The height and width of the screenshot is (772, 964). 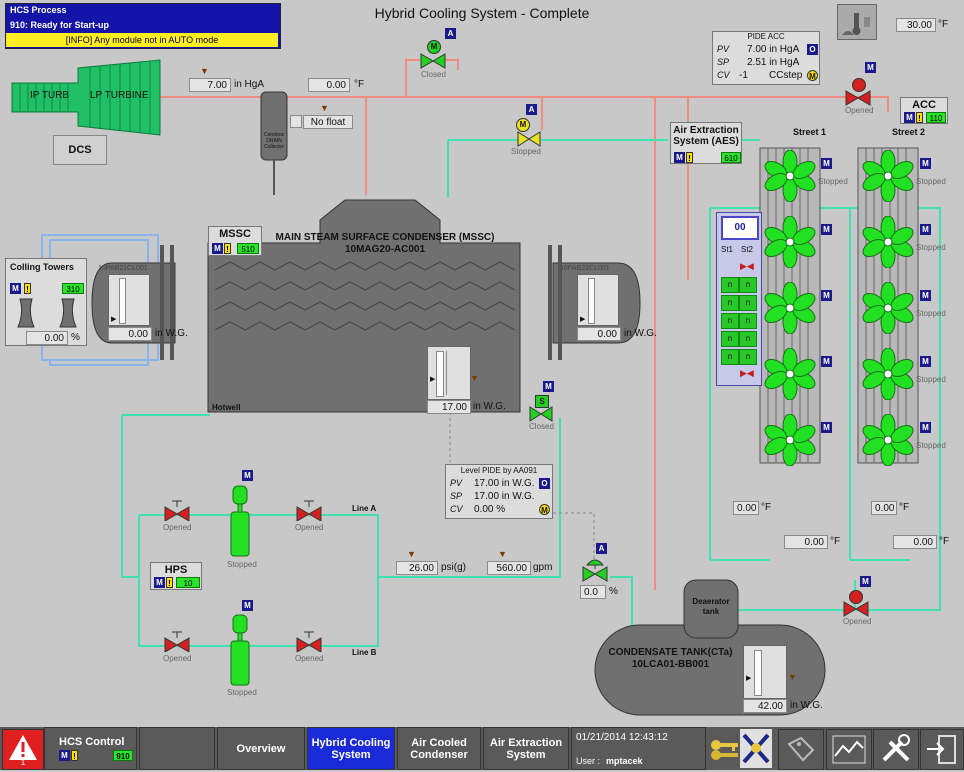 I want to click on aes-valve-motor-icon: M, so click(x=523, y=125).